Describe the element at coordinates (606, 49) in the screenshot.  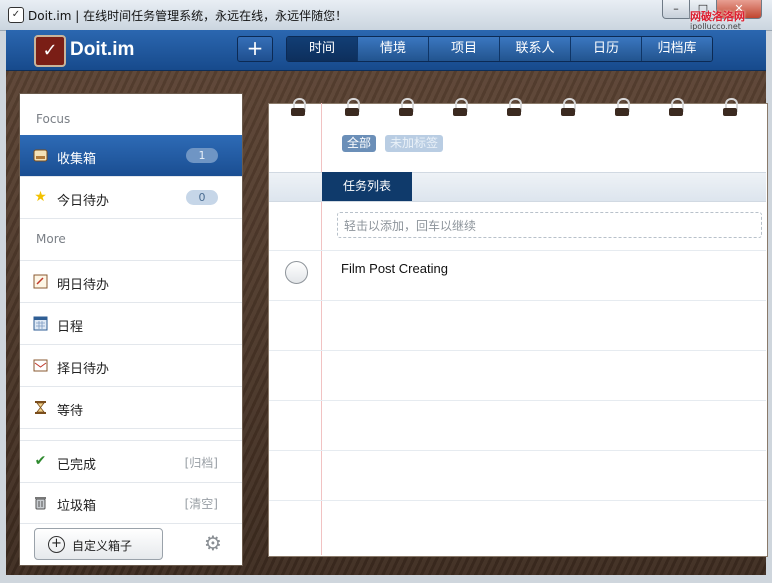
I see `tab-calendar: 日历` at that location.